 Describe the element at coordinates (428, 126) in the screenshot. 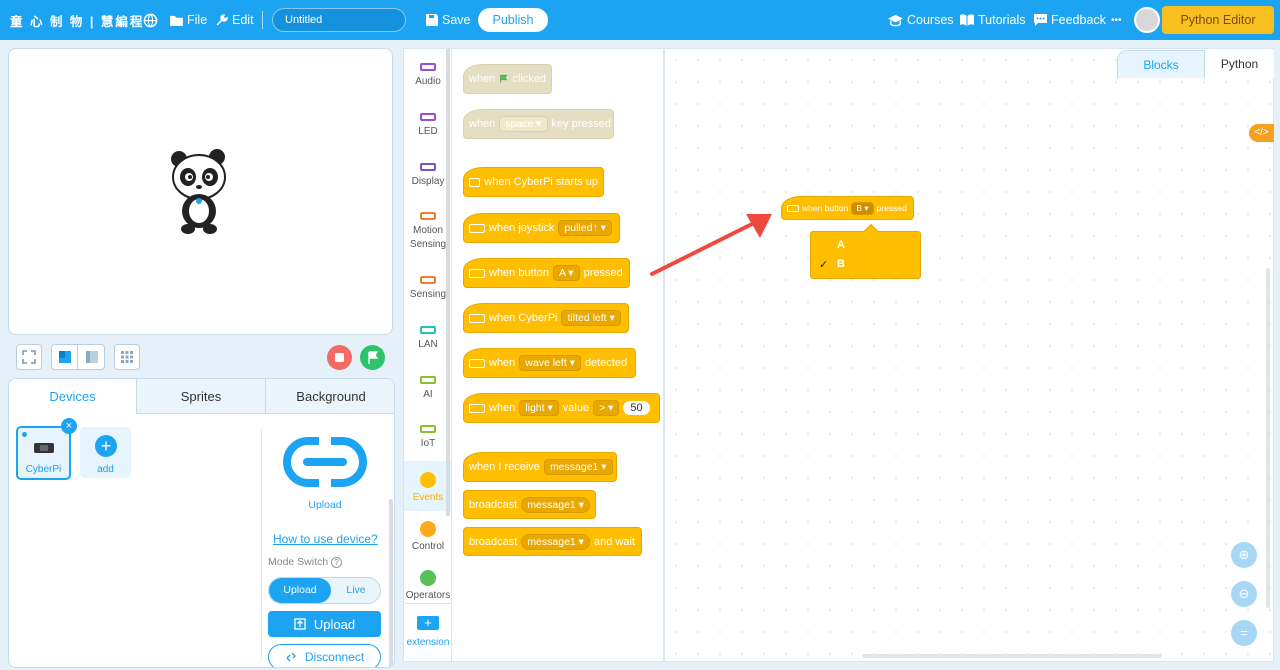

I see `category-led: LED` at that location.